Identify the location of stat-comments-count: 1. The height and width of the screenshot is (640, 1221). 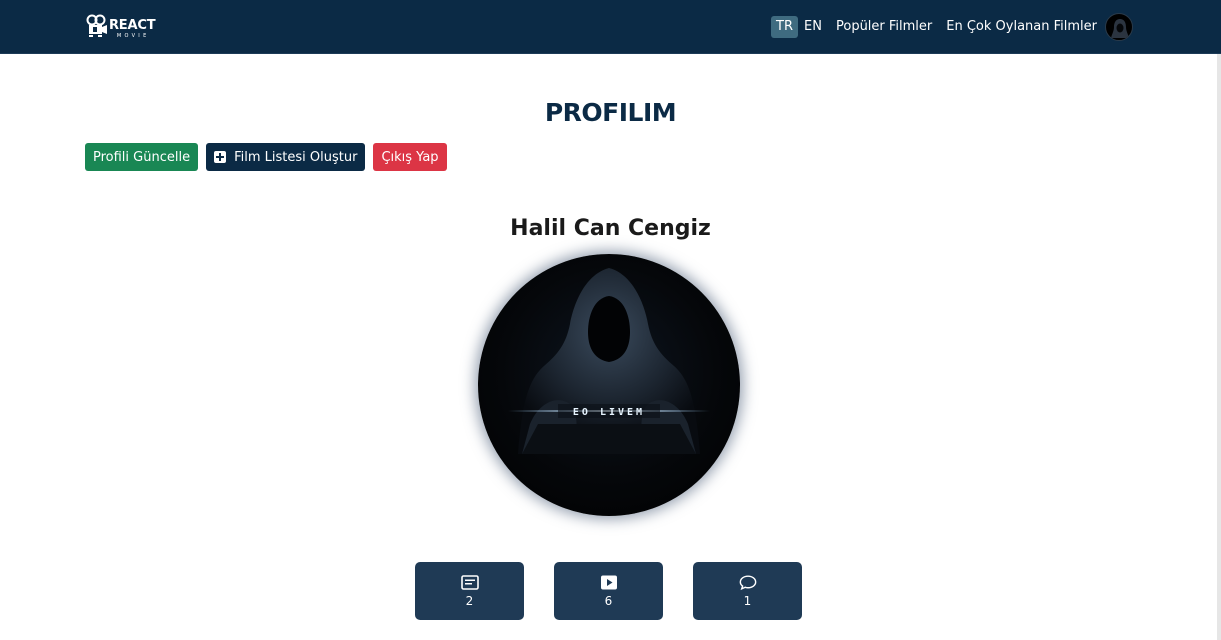
(747, 600).